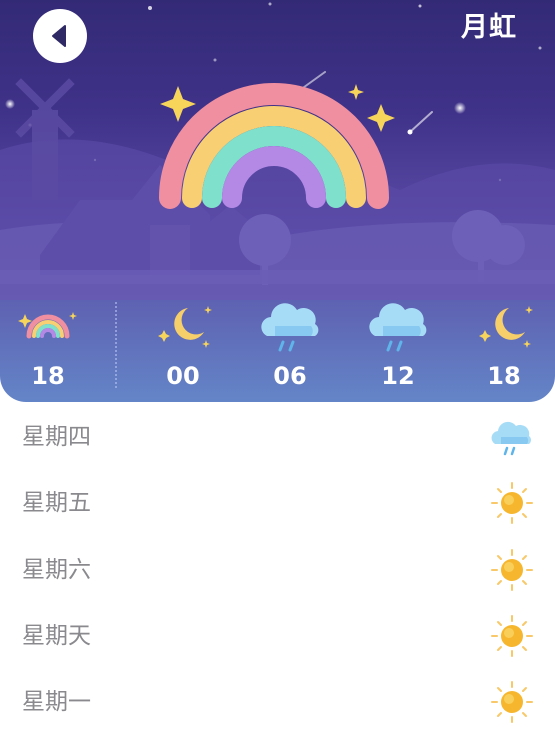 Image resolution: width=555 pixels, height=740 pixels. I want to click on hourly-item: 06, so click(290, 347).